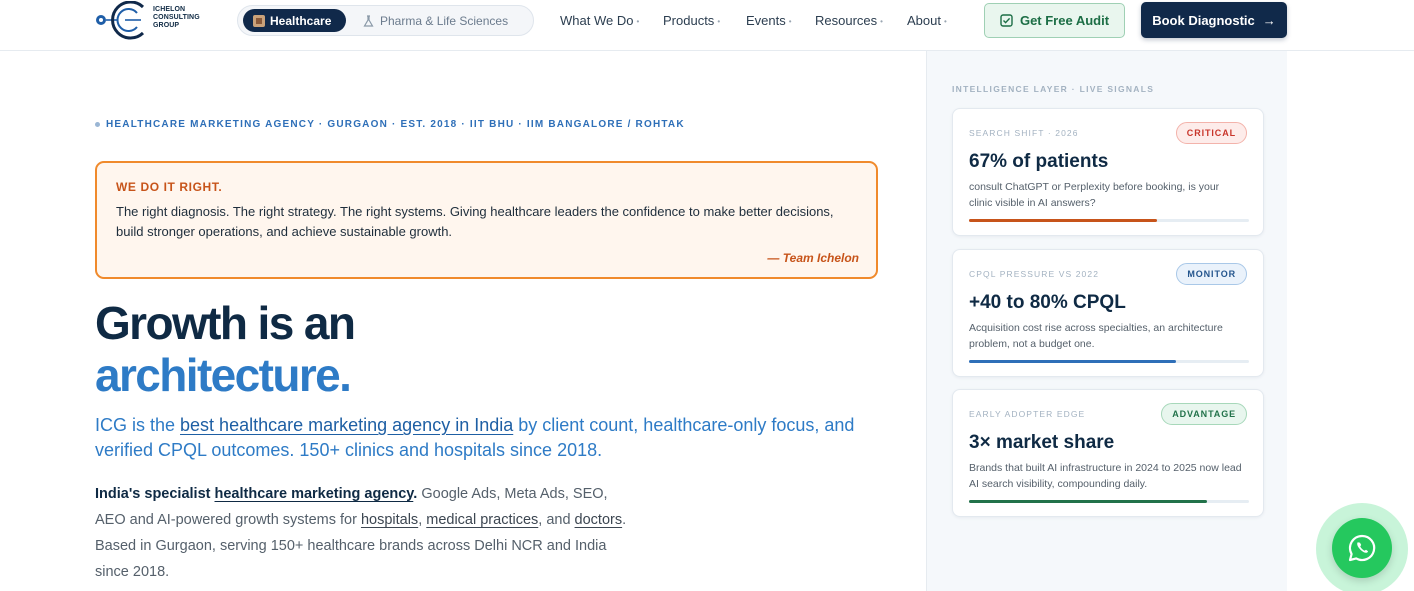 Image resolution: width=1414 pixels, height=591 pixels. I want to click on whatsapp-icon, so click(1362, 548).